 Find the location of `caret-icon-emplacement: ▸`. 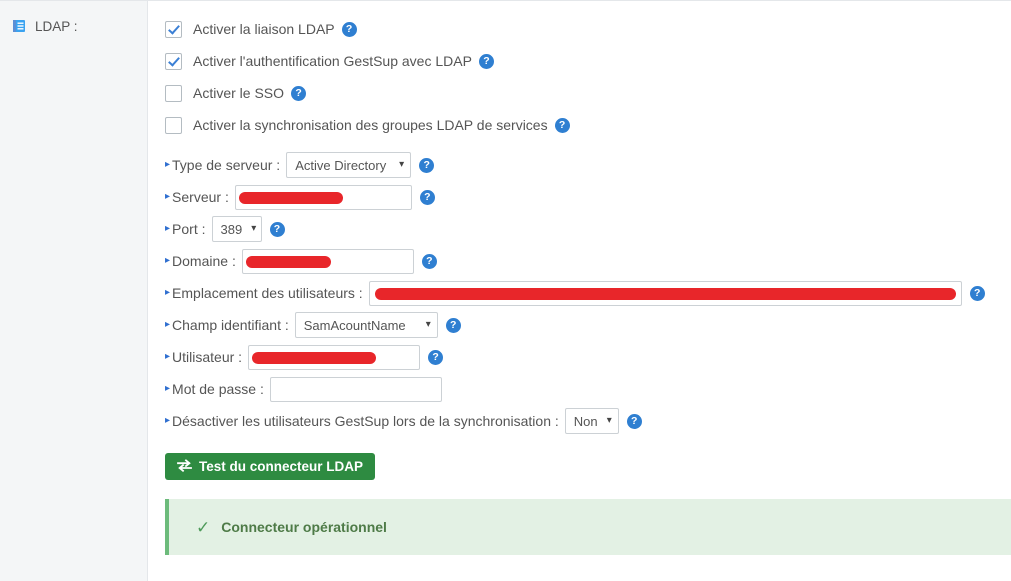

caret-icon-emplacement: ▸ is located at coordinates (168, 292).